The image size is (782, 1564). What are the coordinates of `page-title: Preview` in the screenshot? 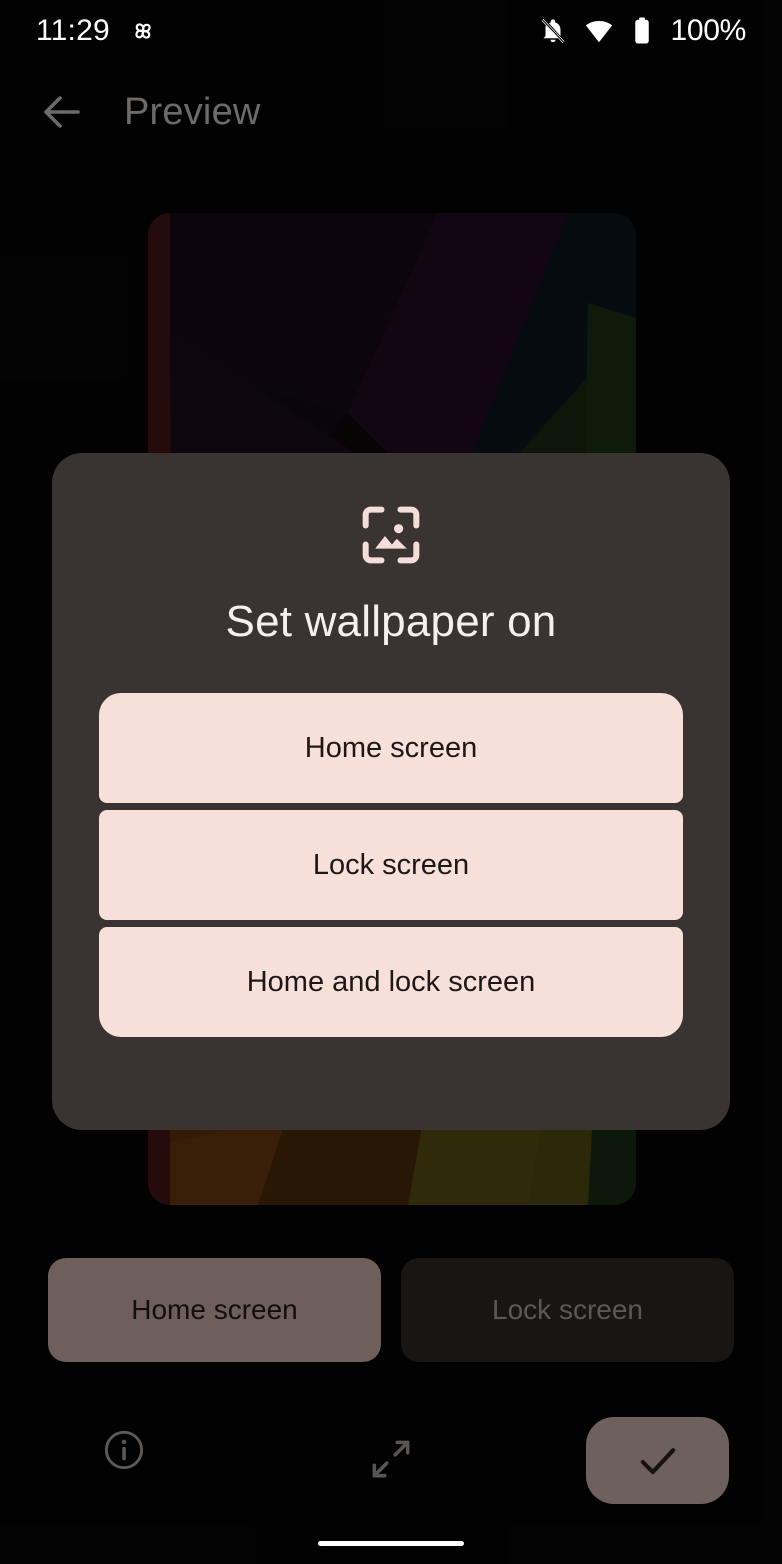 It's located at (192, 111).